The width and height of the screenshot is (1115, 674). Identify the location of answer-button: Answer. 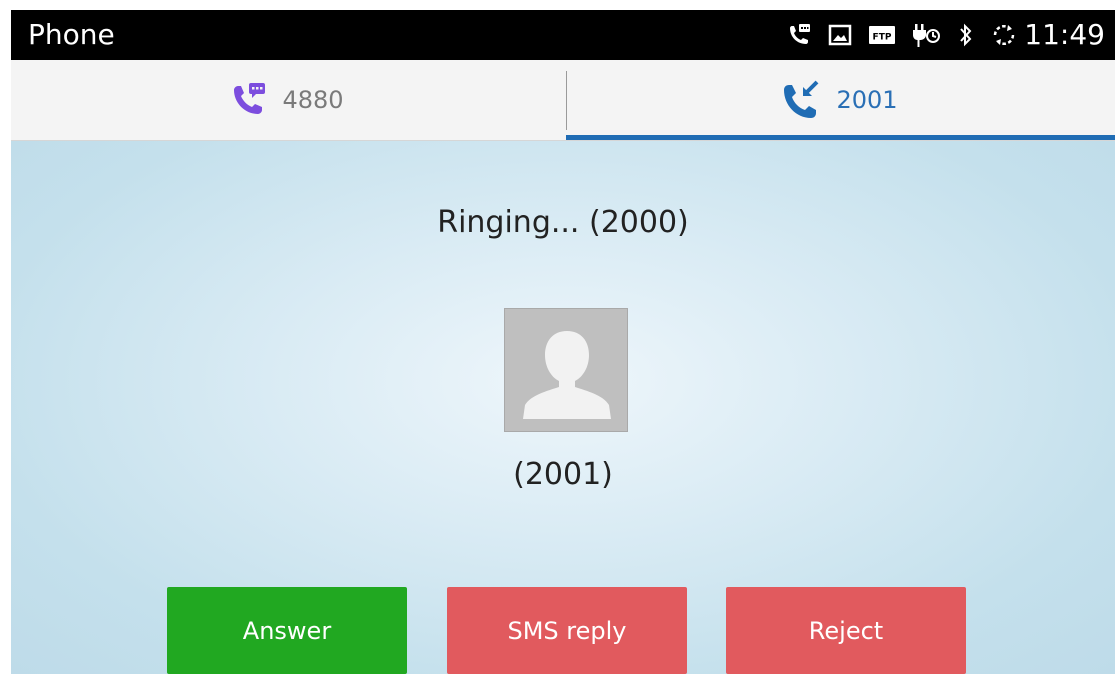
(287, 630).